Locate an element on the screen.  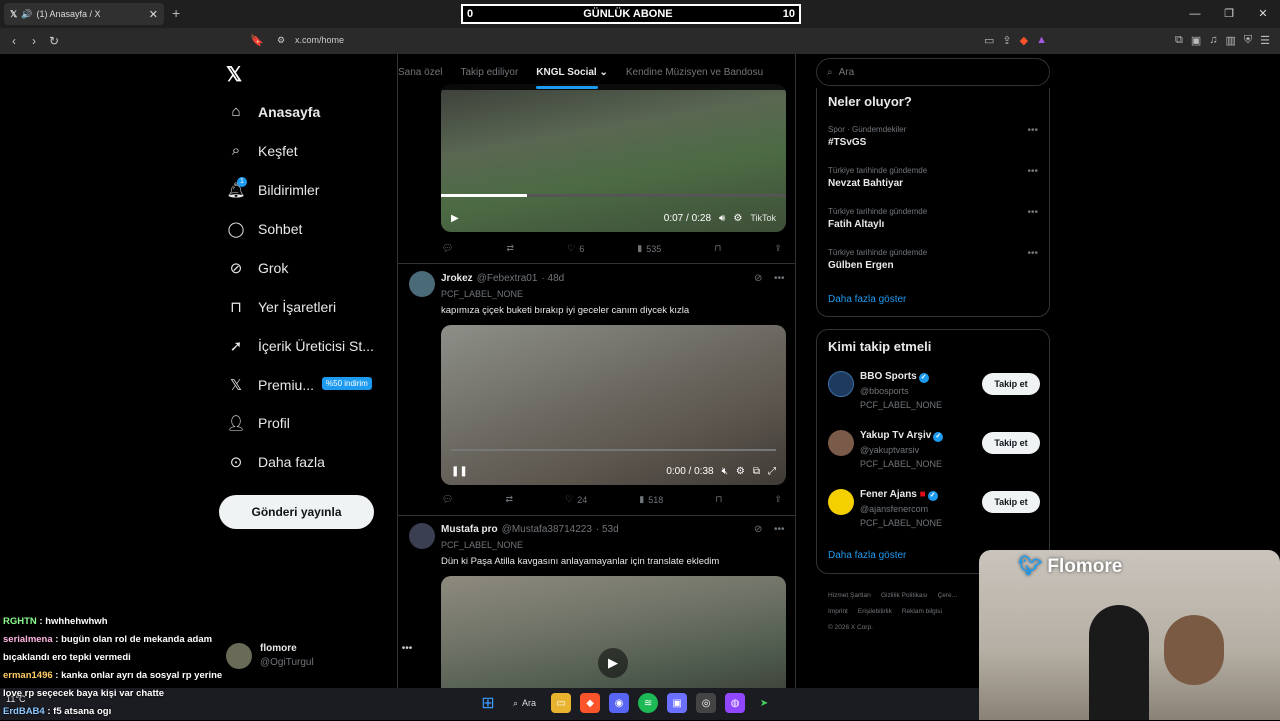
nav-notifications: 🔔︎ 1 Bildirimler is located at coordinates (272, 188).